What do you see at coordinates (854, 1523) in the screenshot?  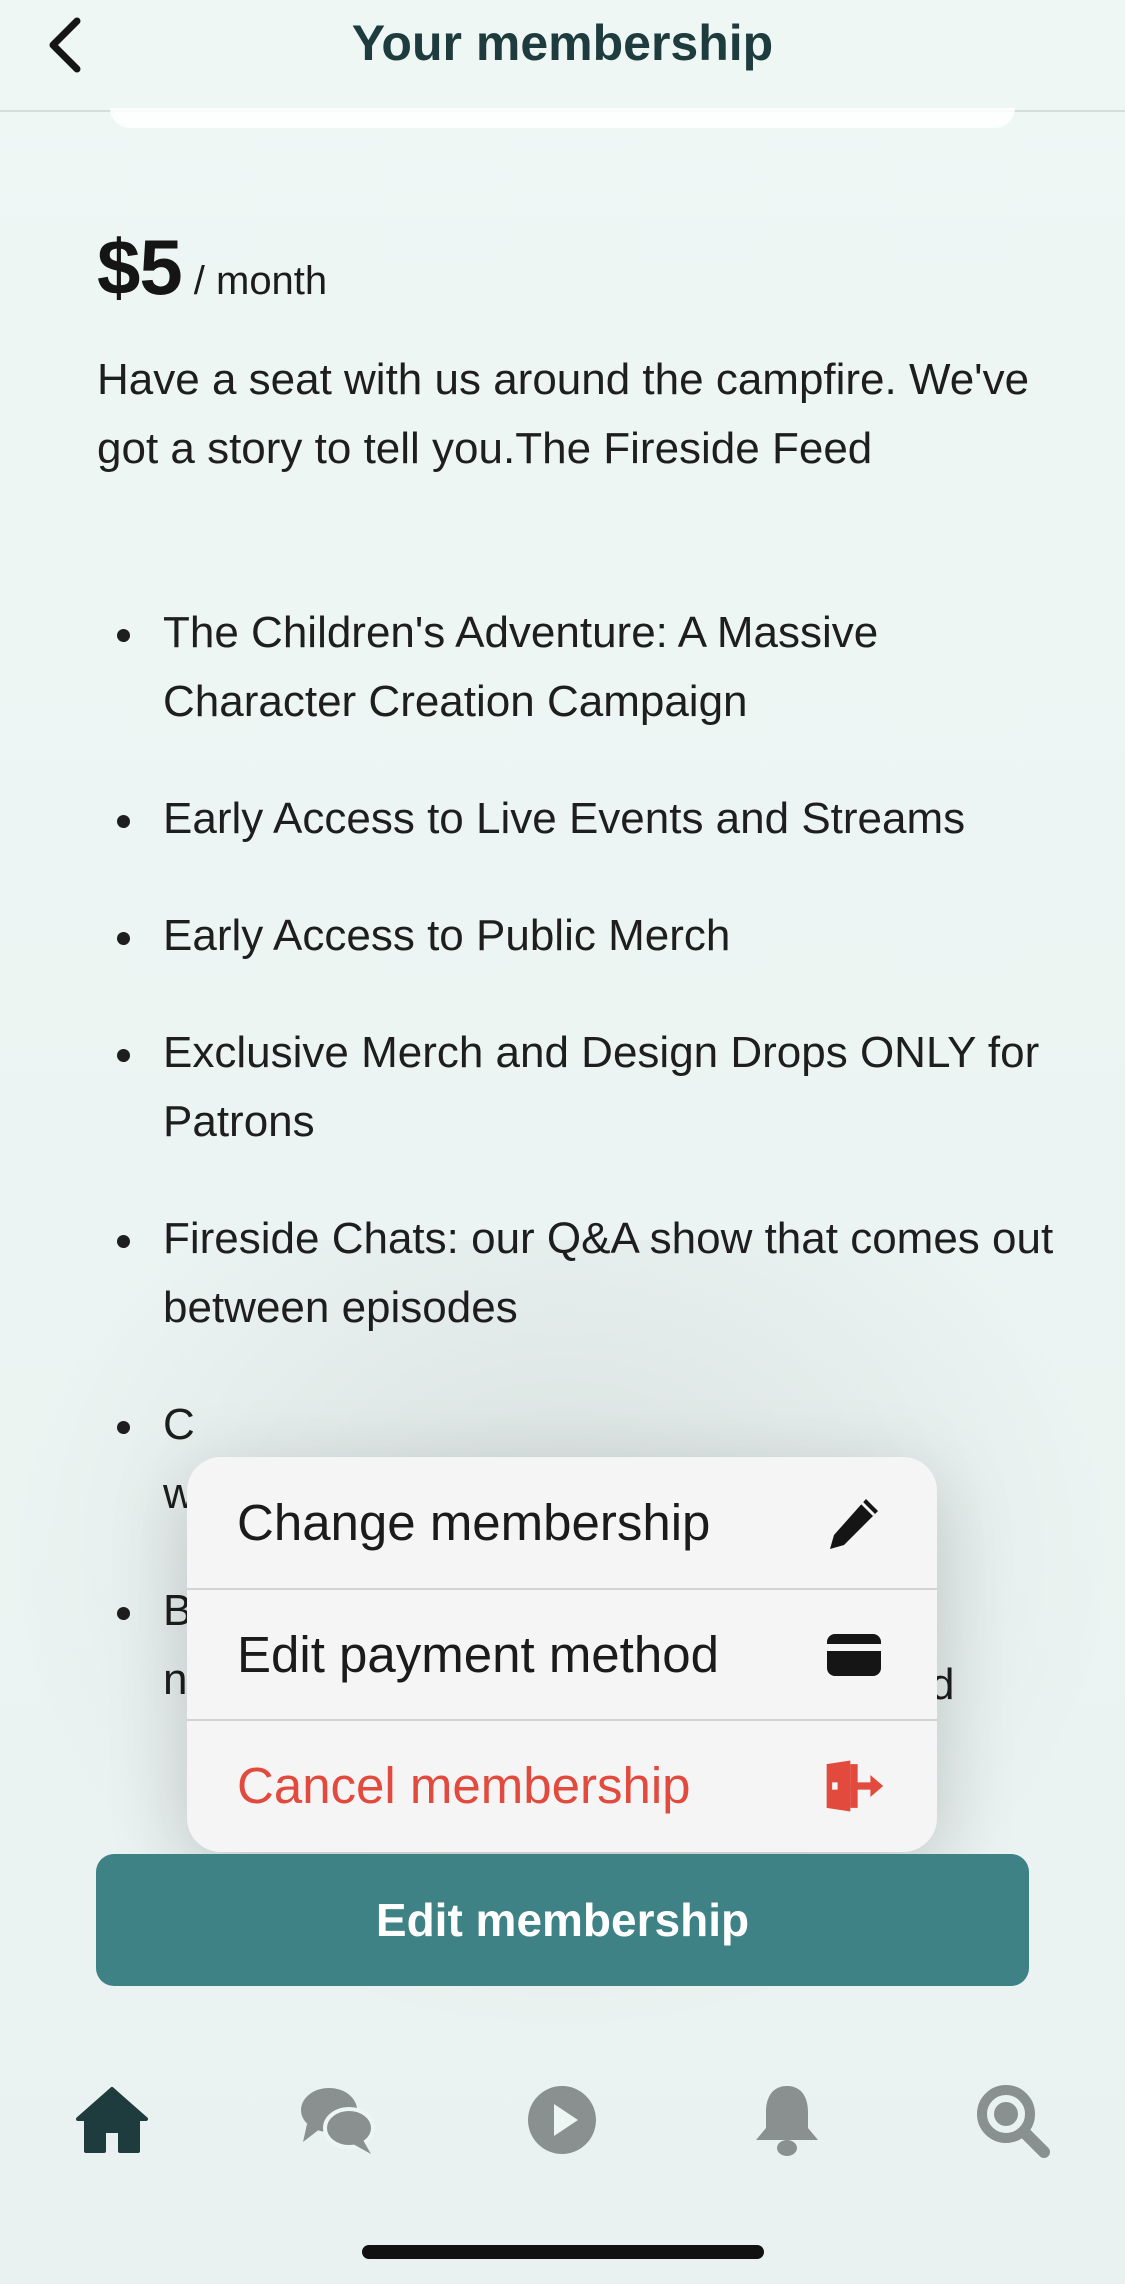 I see `pencil-icon` at bounding box center [854, 1523].